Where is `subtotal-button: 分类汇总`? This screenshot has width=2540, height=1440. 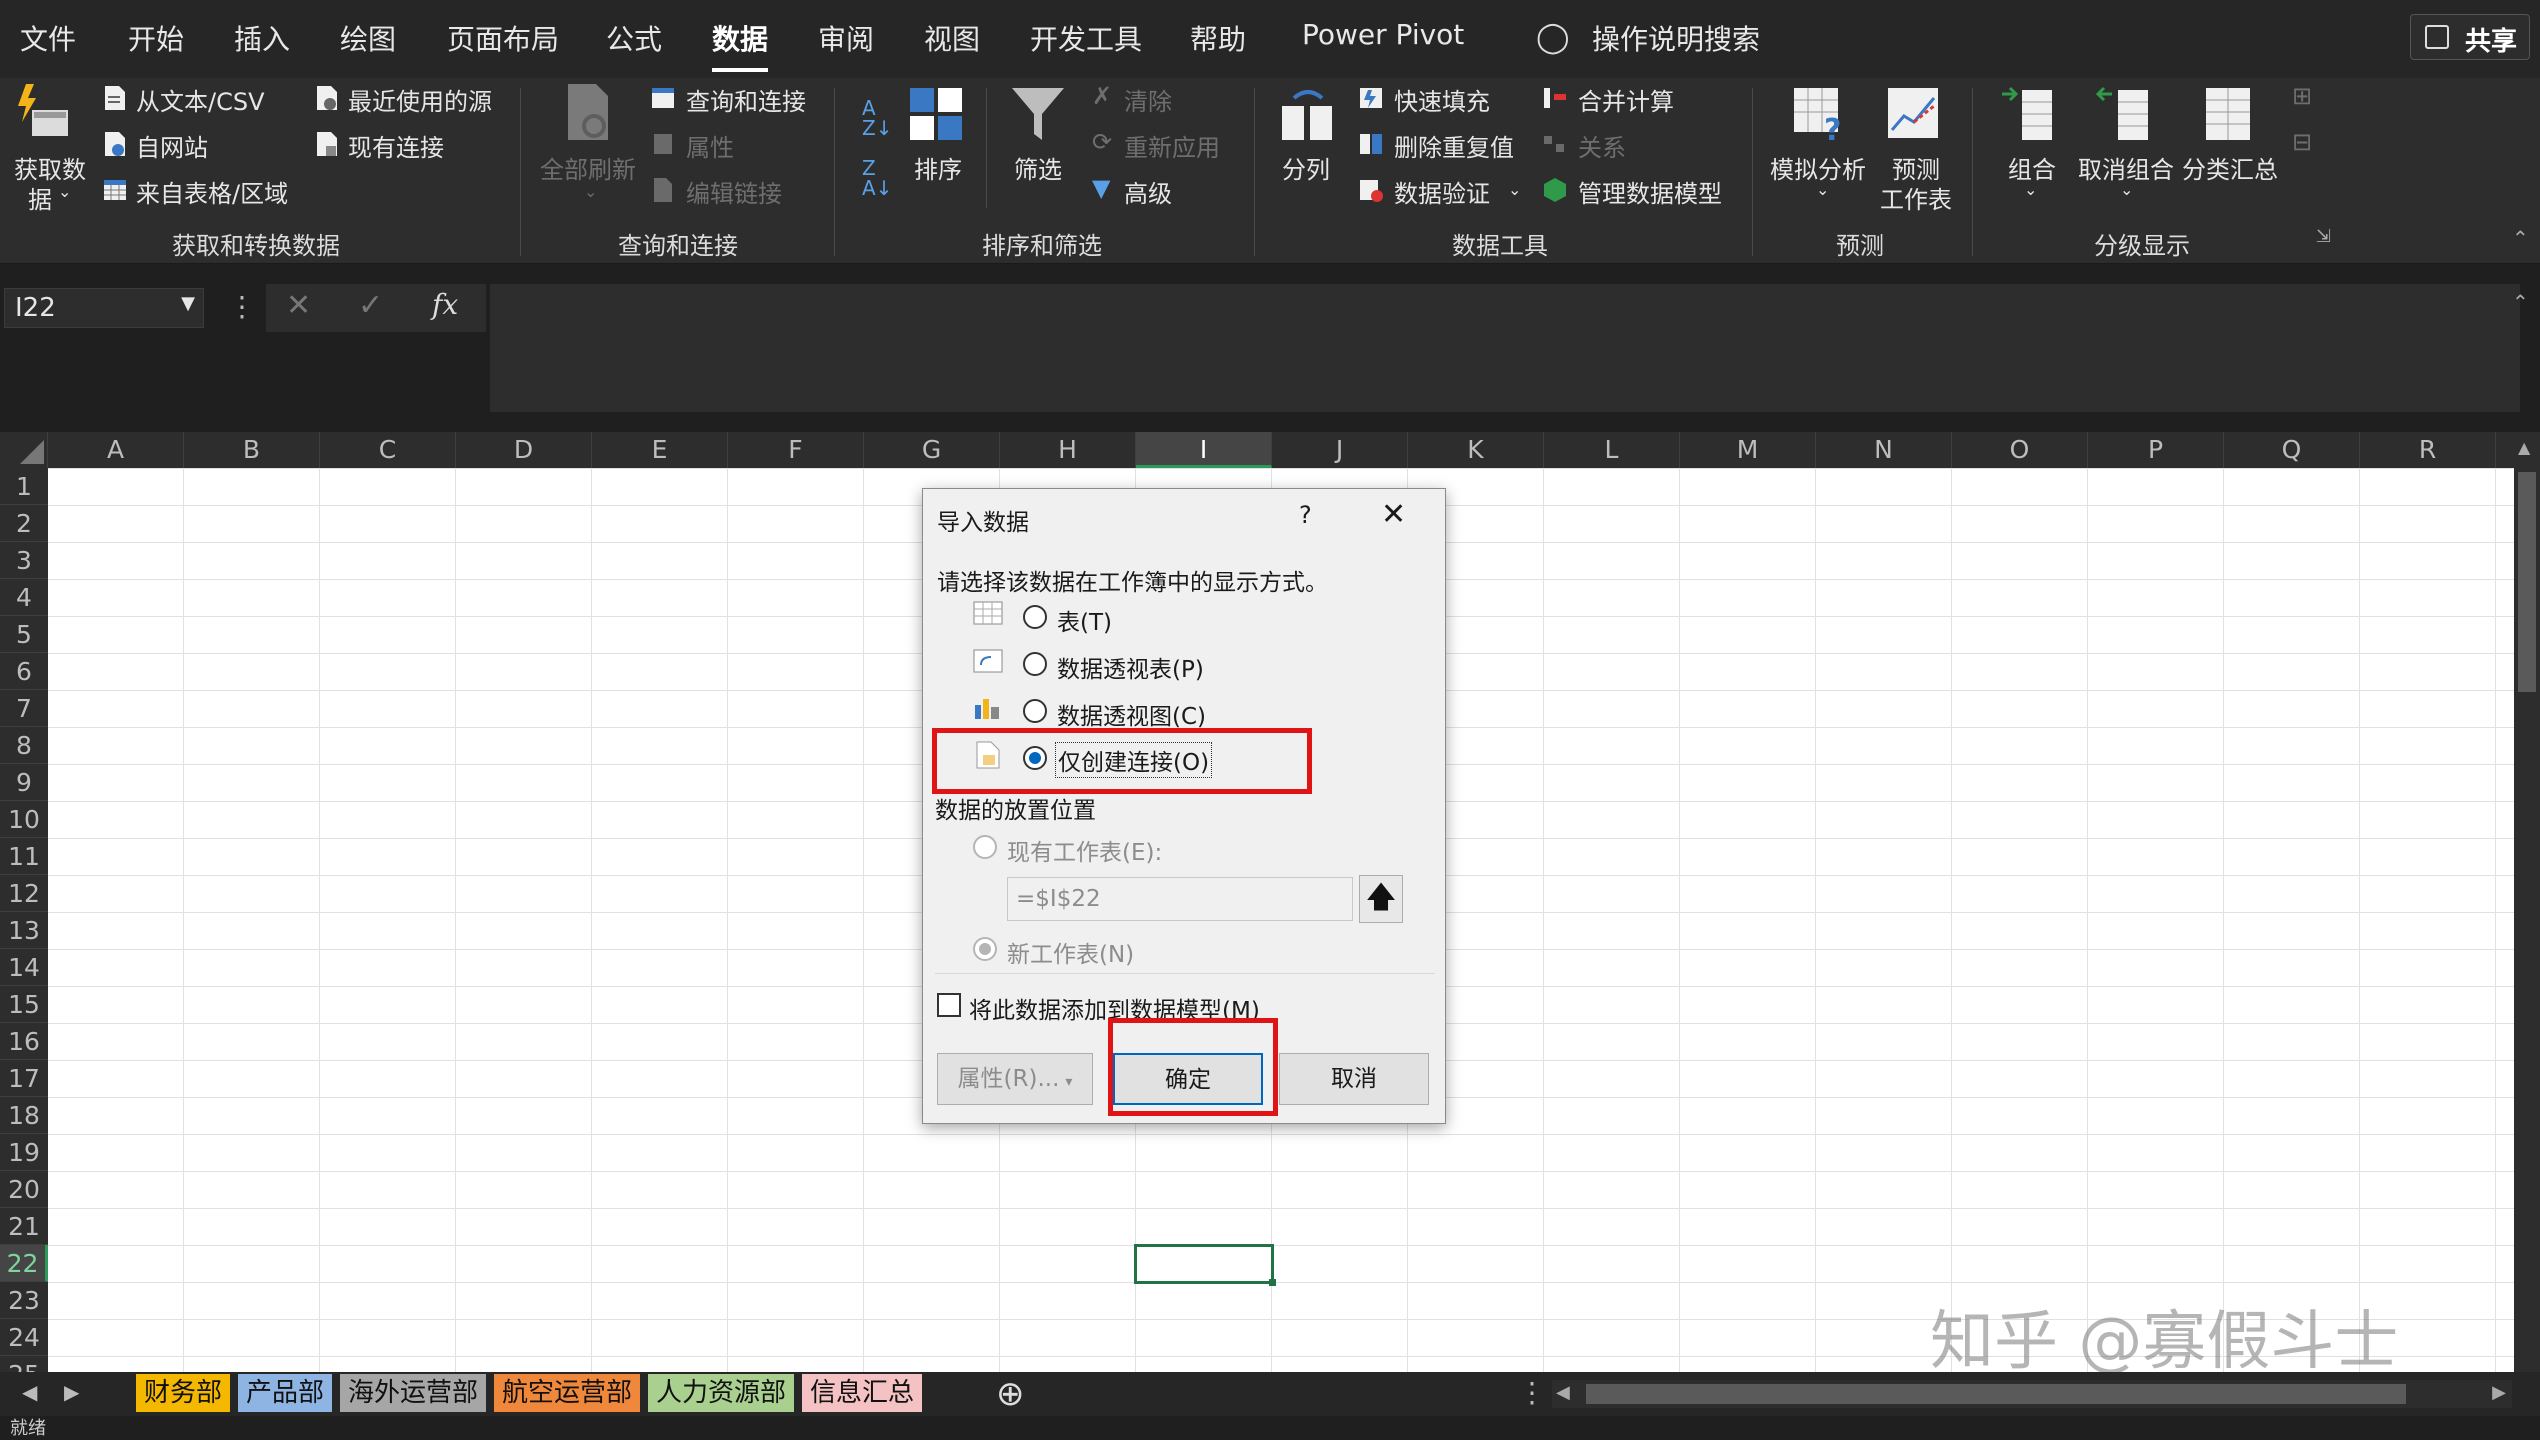
subtotal-button: 分类汇总 is located at coordinates (2230, 167).